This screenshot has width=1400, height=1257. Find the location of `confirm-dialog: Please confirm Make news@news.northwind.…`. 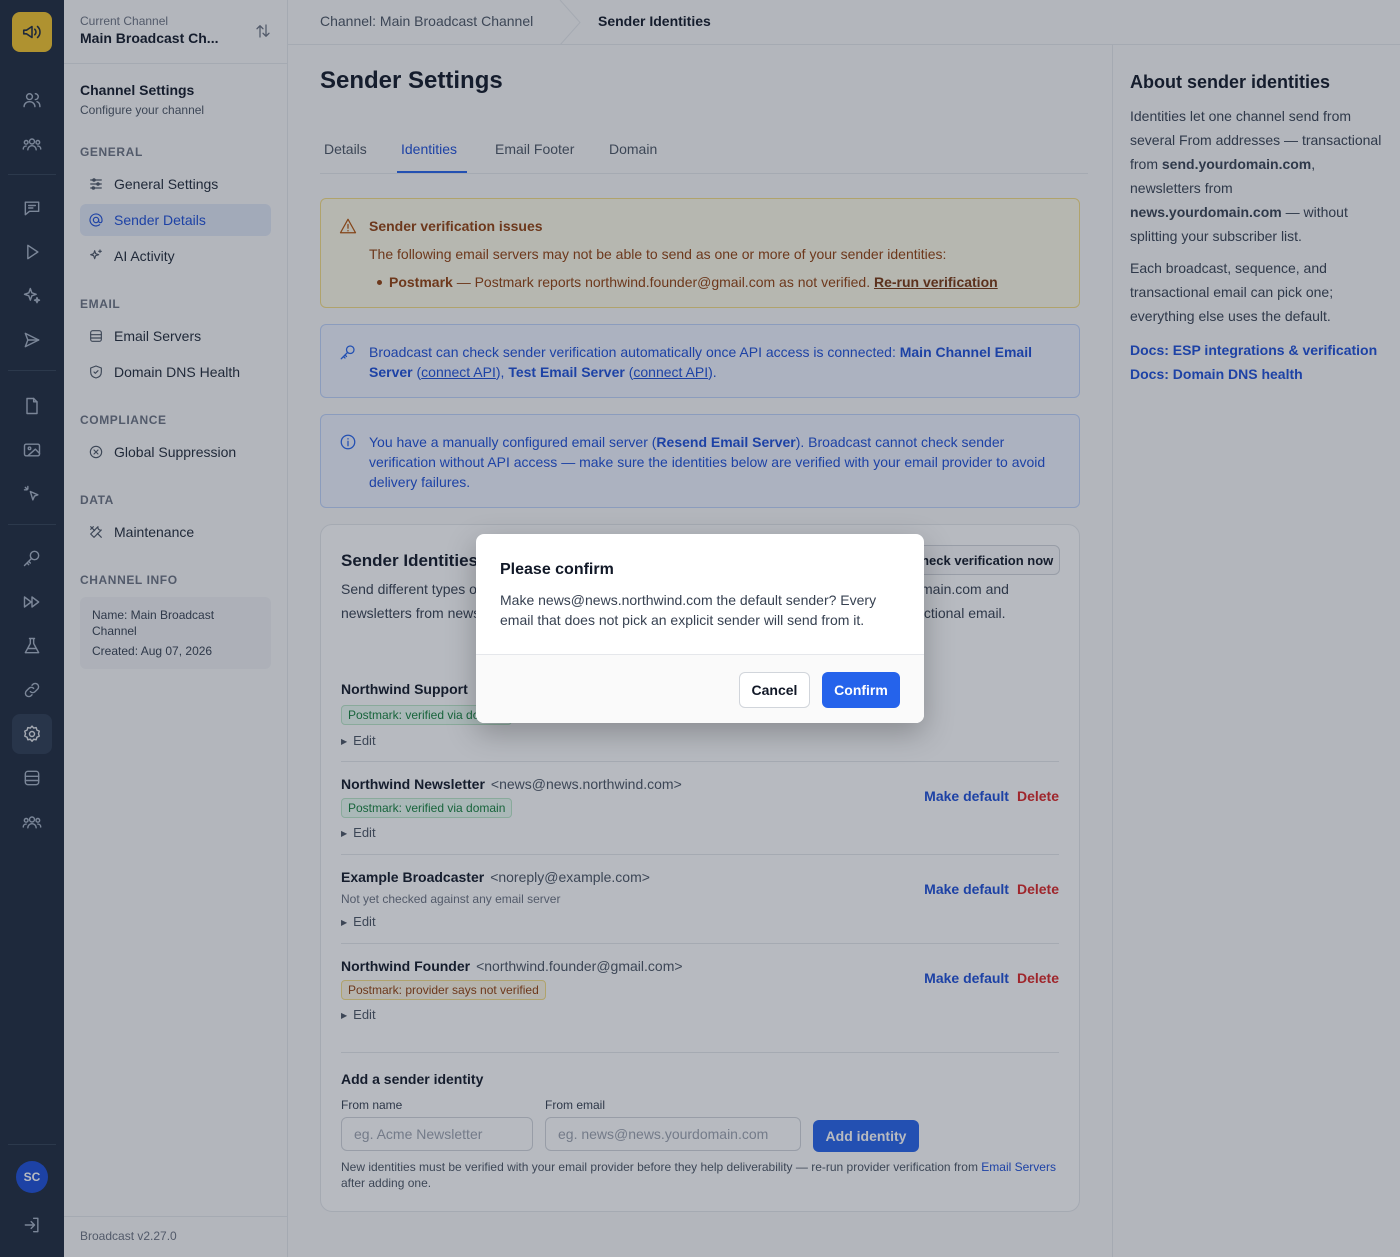

confirm-dialog: Please confirm Make news@news.northwind.… is located at coordinates (700, 628).